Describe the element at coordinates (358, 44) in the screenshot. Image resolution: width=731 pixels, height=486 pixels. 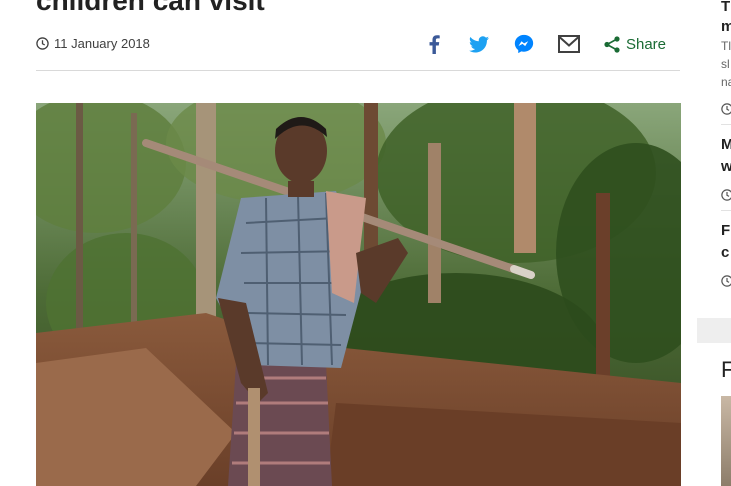
I see `article-meta: 11 January 2018 Share` at that location.